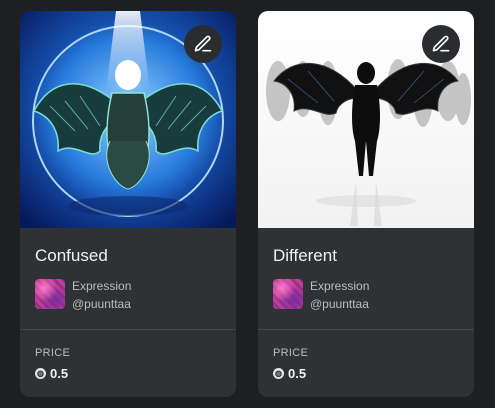 The width and height of the screenshot is (495, 408). What do you see at coordinates (305, 256) in the screenshot?
I see `card-title: Different` at bounding box center [305, 256].